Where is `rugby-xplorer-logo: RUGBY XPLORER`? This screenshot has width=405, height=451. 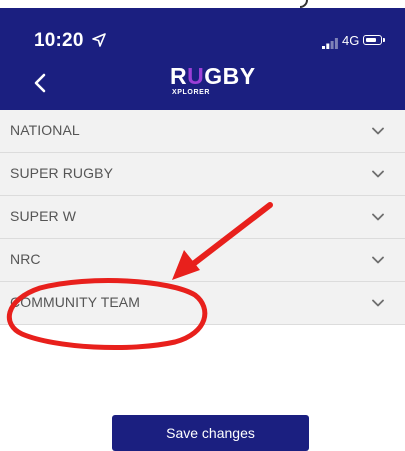
rugby-xplorer-logo: RUGBY XPLORER is located at coordinates (213, 83).